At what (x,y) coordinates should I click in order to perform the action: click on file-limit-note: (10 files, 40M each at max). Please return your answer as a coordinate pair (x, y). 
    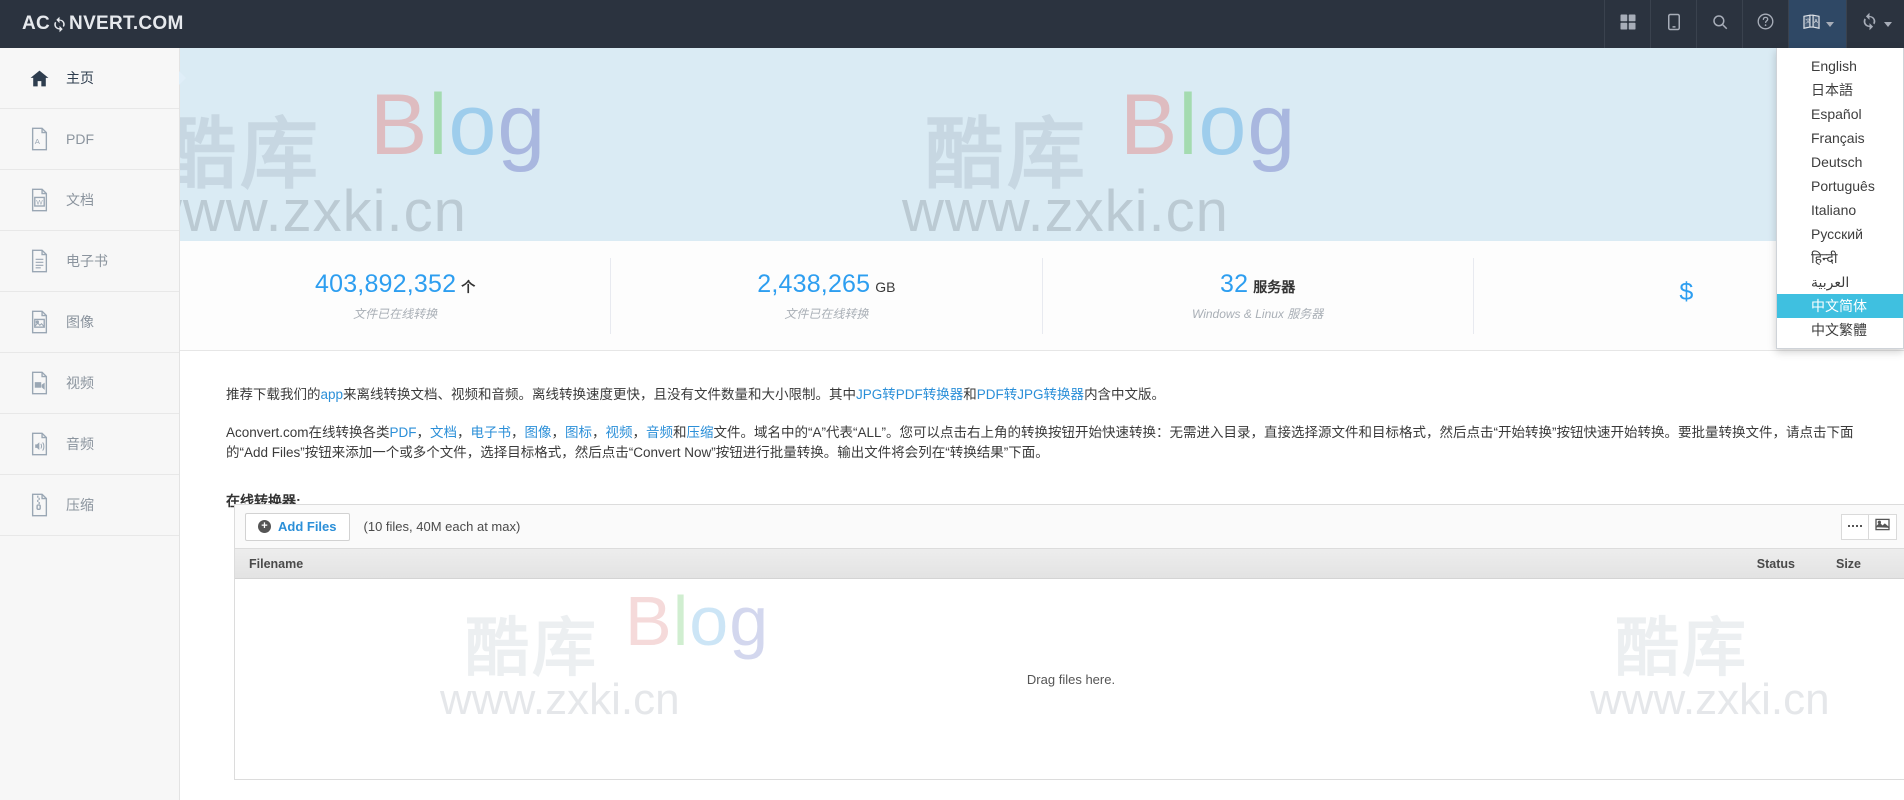
    Looking at the image, I should click on (442, 526).